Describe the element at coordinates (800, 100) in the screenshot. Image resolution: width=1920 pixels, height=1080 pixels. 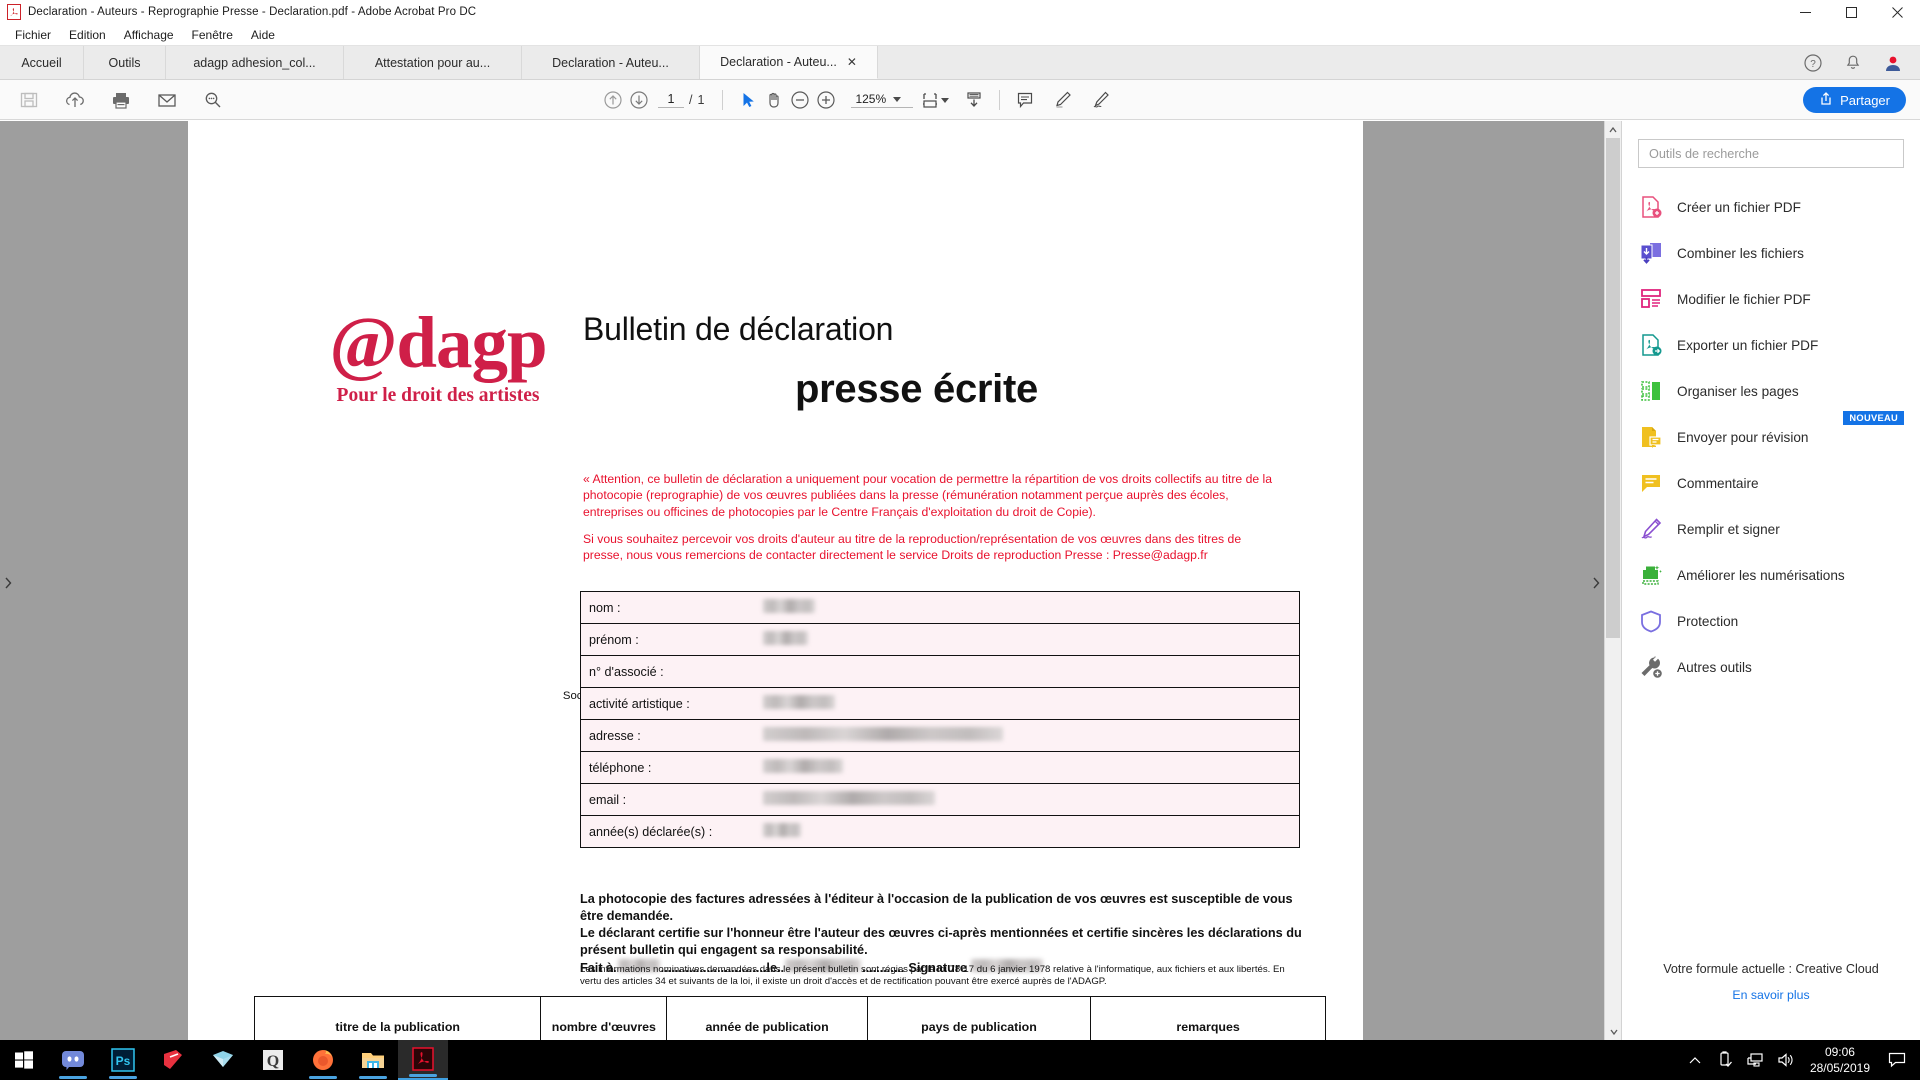
I see `zoom-out-icon` at that location.